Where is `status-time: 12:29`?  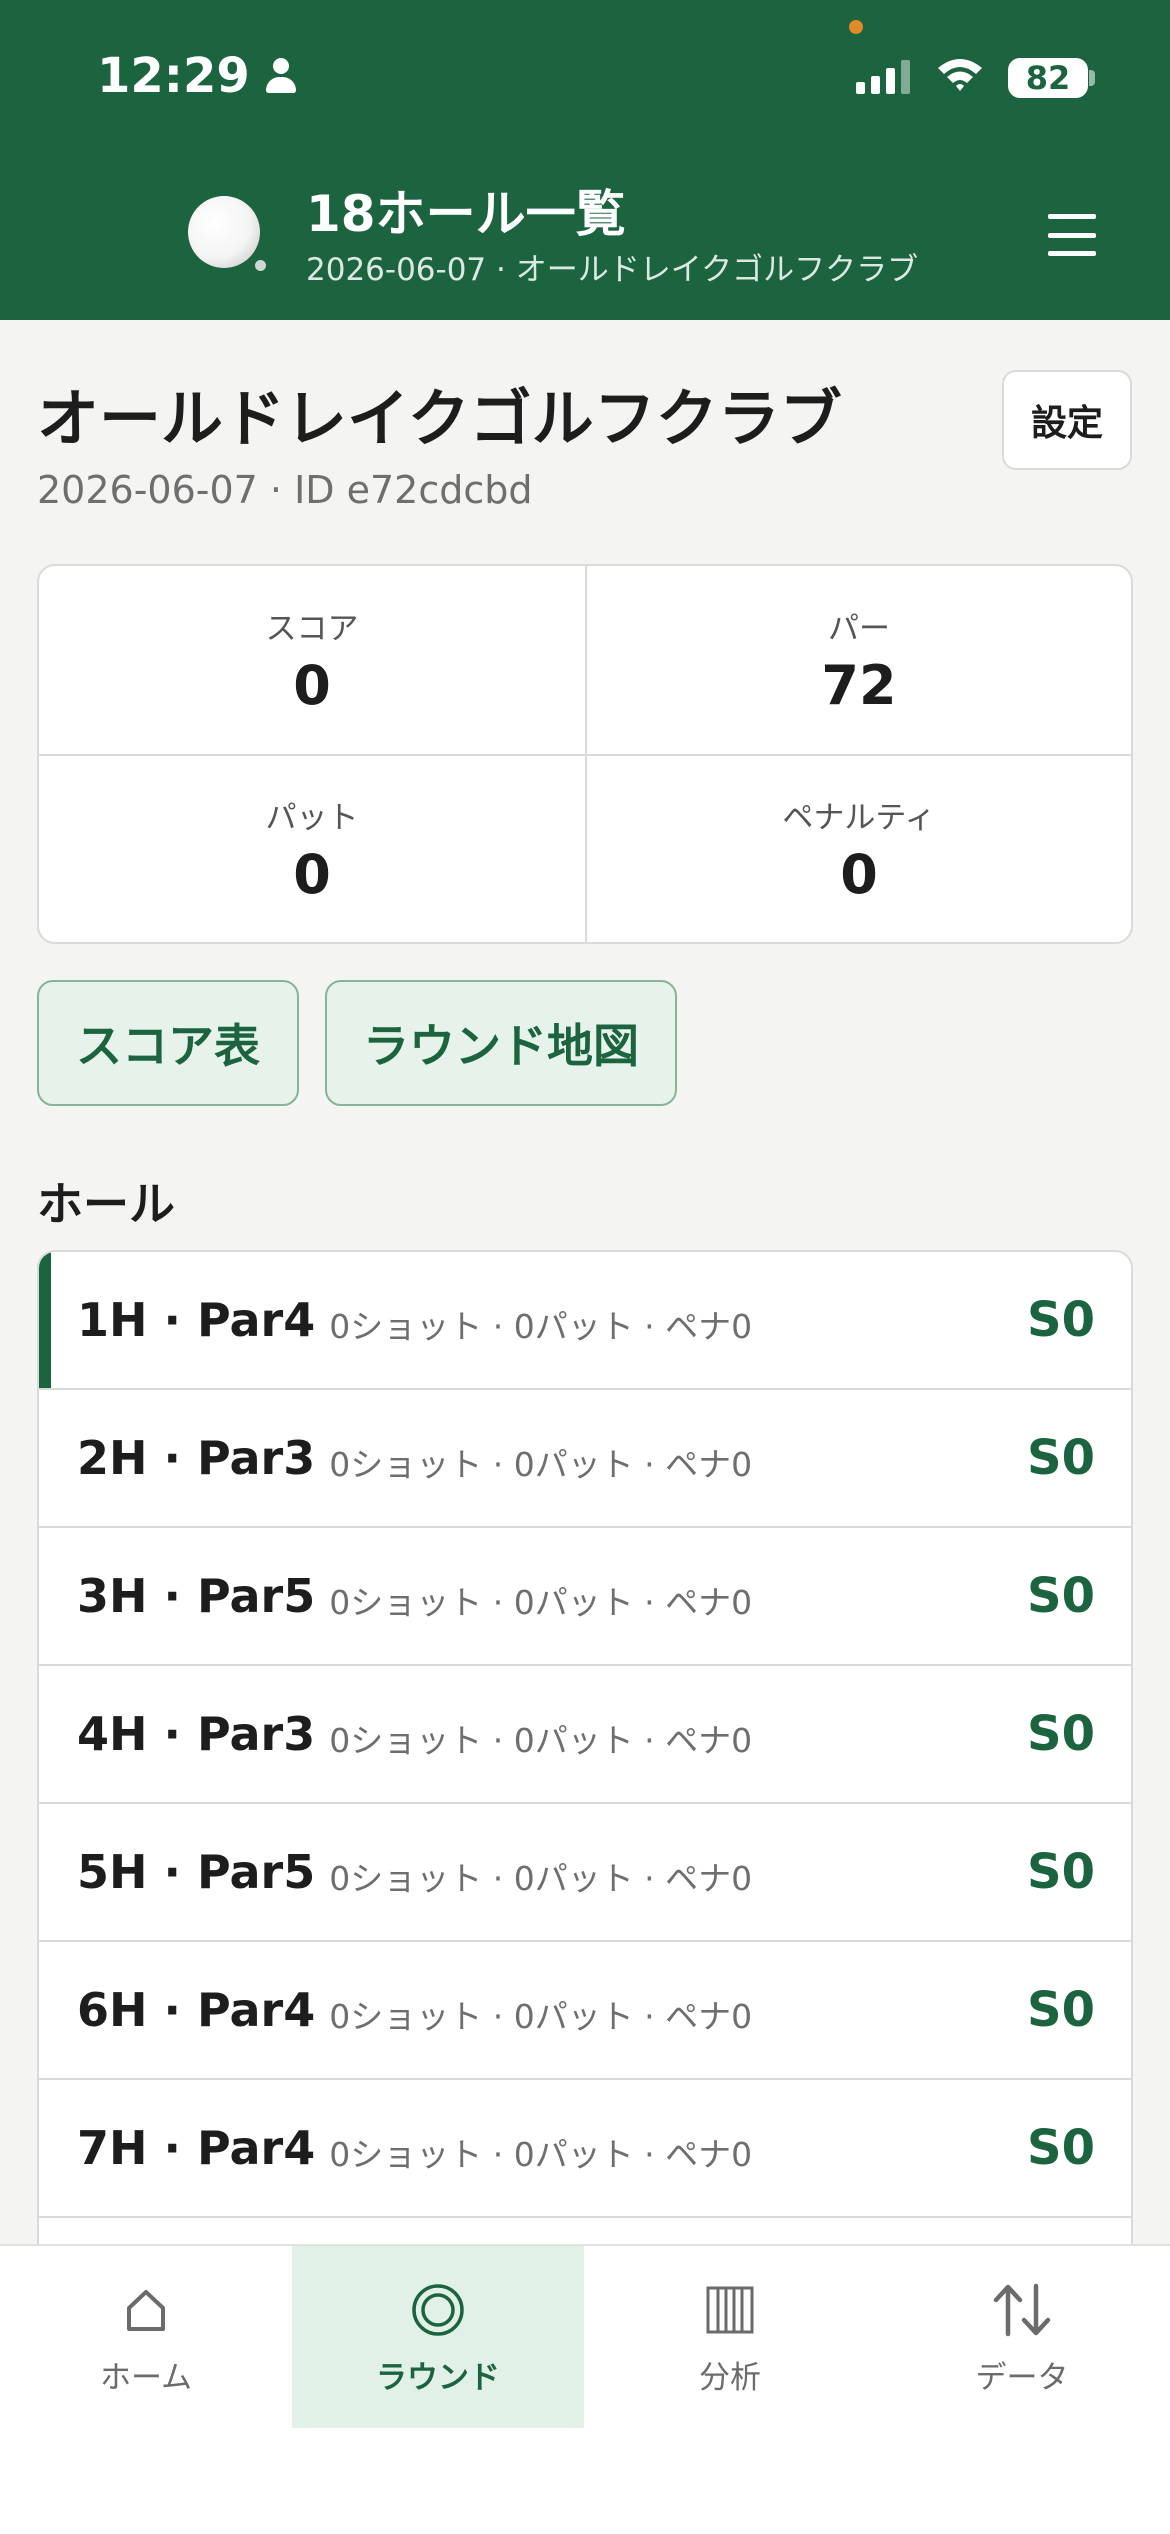
status-time: 12:29 is located at coordinates (197, 76).